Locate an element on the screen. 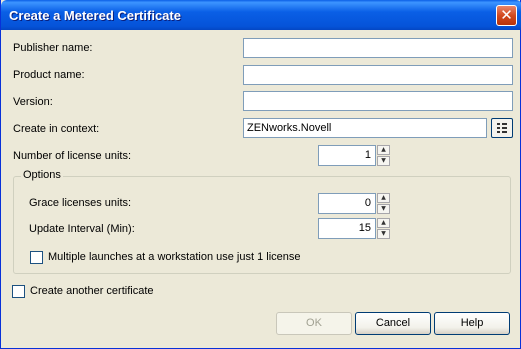  context-input: ZENworks.Novell is located at coordinates (365, 128).